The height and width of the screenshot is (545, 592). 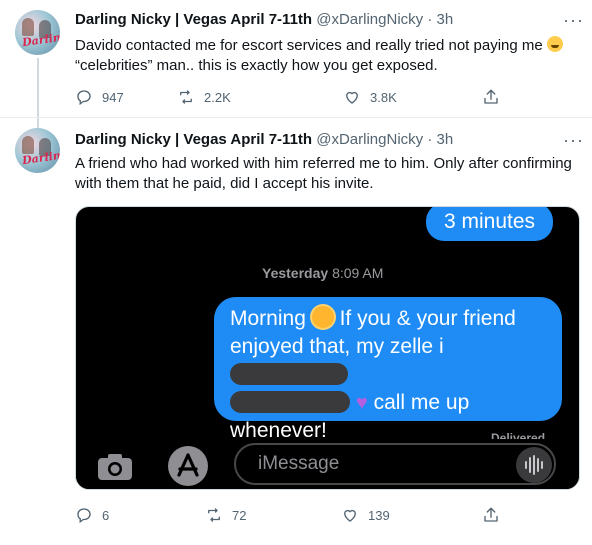 I want to click on reply-count: 6, so click(x=106, y=515).